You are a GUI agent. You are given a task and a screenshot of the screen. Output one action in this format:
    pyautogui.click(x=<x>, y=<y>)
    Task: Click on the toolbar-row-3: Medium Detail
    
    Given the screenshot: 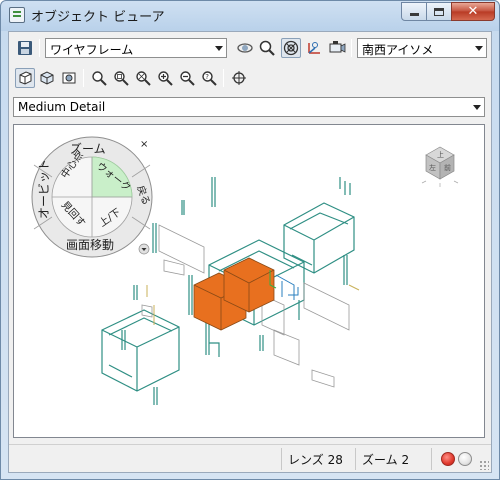 What is the action you would take?
    pyautogui.click(x=250, y=108)
    